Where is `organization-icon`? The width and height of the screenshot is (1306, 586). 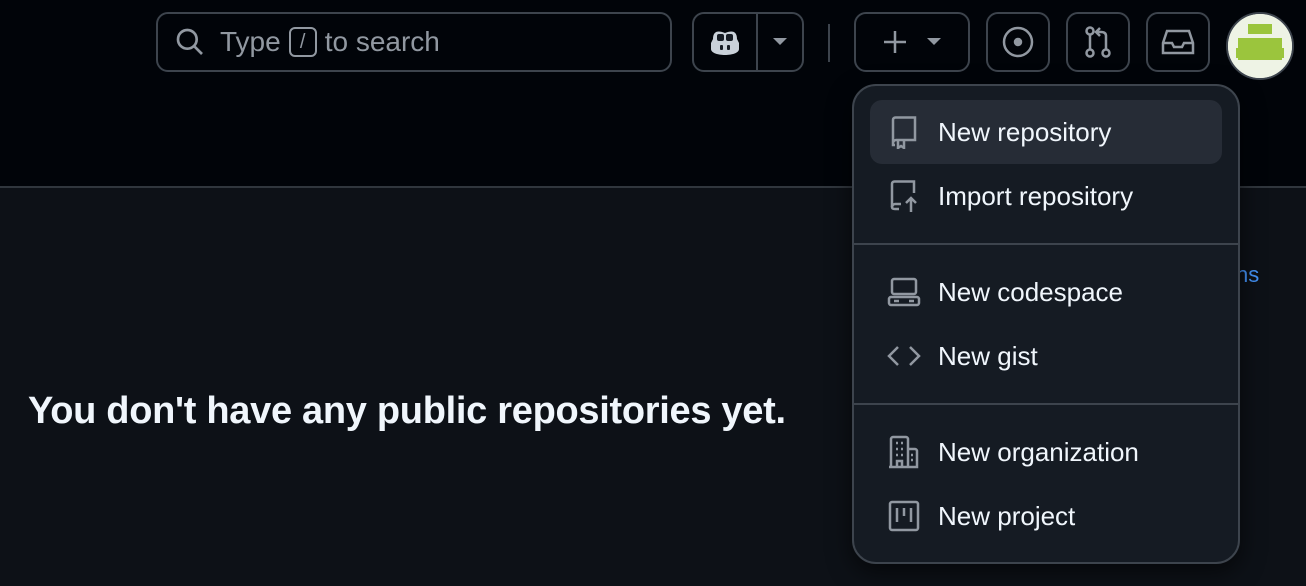 organization-icon is located at coordinates (904, 452).